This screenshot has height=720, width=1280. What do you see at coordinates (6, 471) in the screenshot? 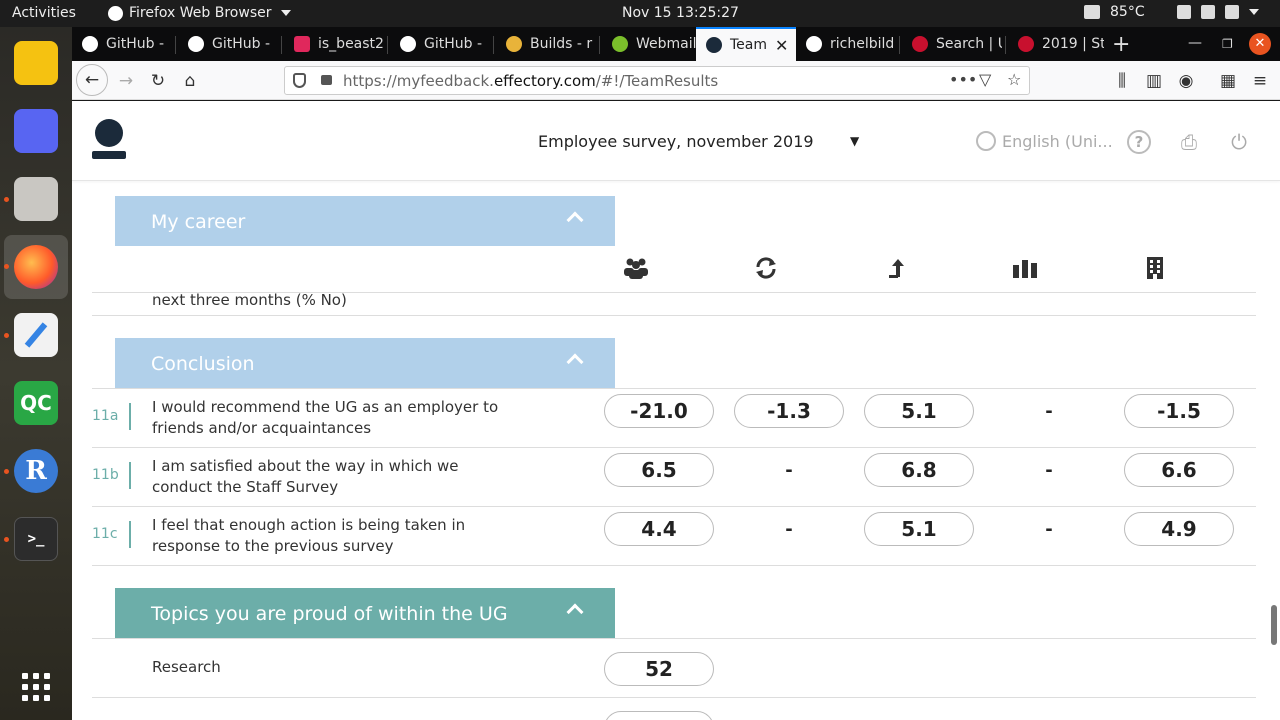
I see `running-indicator` at bounding box center [6, 471].